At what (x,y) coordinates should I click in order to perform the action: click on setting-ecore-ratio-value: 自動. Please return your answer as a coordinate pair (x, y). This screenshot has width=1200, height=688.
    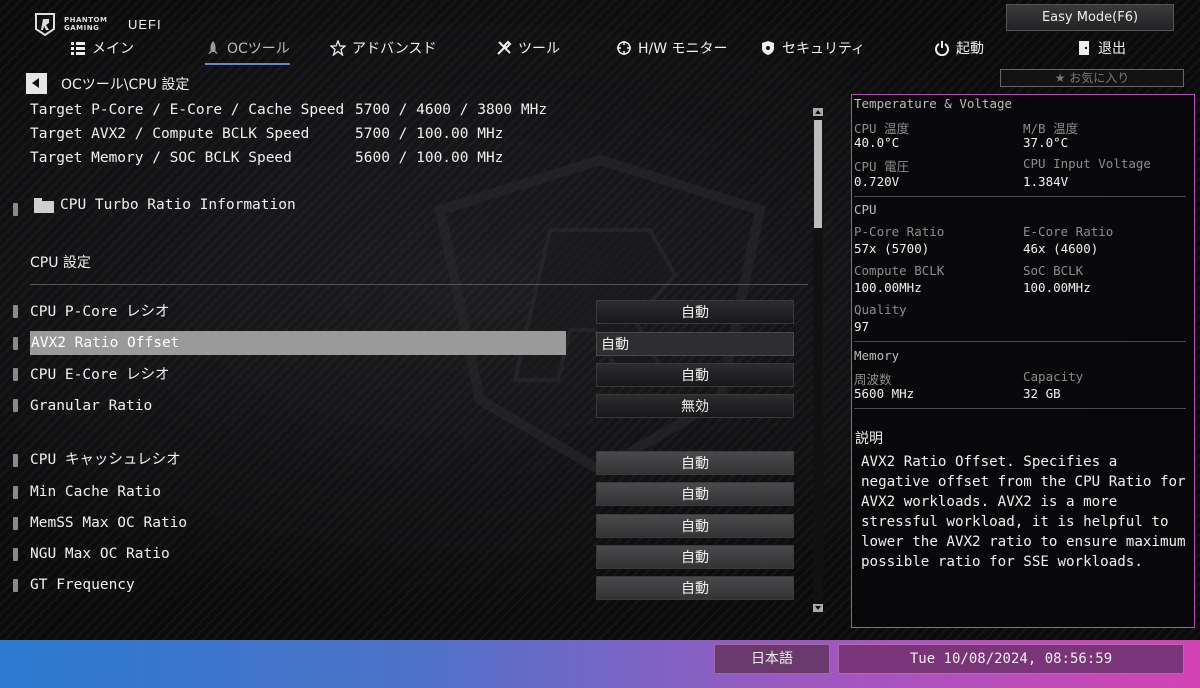
    Looking at the image, I should click on (695, 375).